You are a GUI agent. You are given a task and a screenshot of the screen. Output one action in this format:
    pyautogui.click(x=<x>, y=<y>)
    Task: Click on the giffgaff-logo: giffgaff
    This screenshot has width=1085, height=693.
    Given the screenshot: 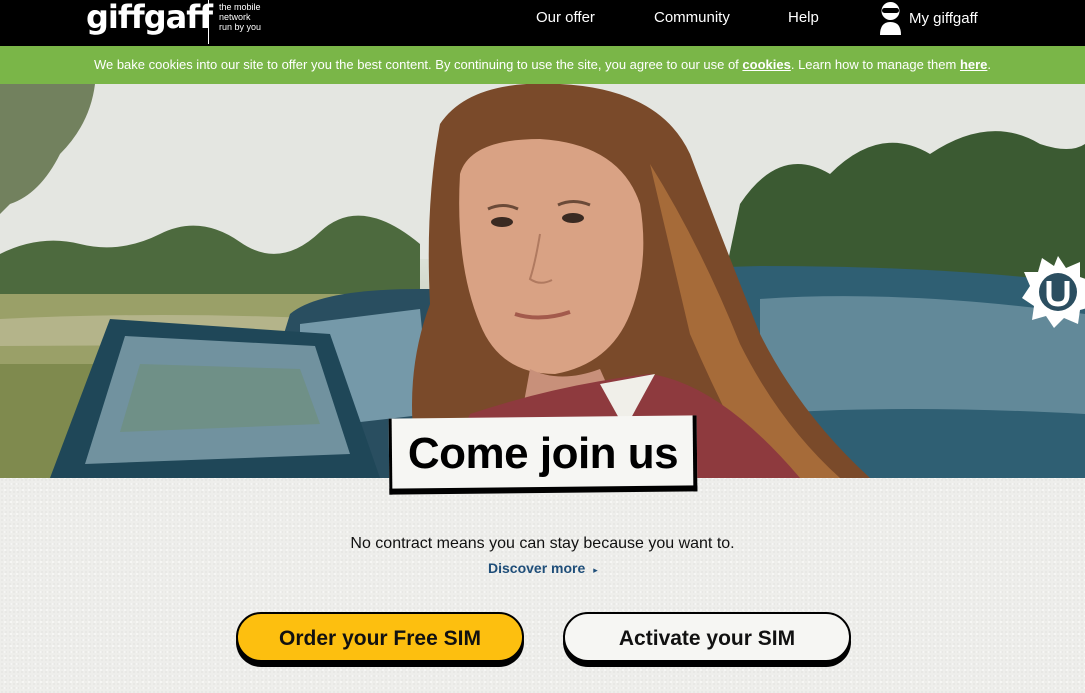 What is the action you would take?
    pyautogui.click(x=149, y=17)
    